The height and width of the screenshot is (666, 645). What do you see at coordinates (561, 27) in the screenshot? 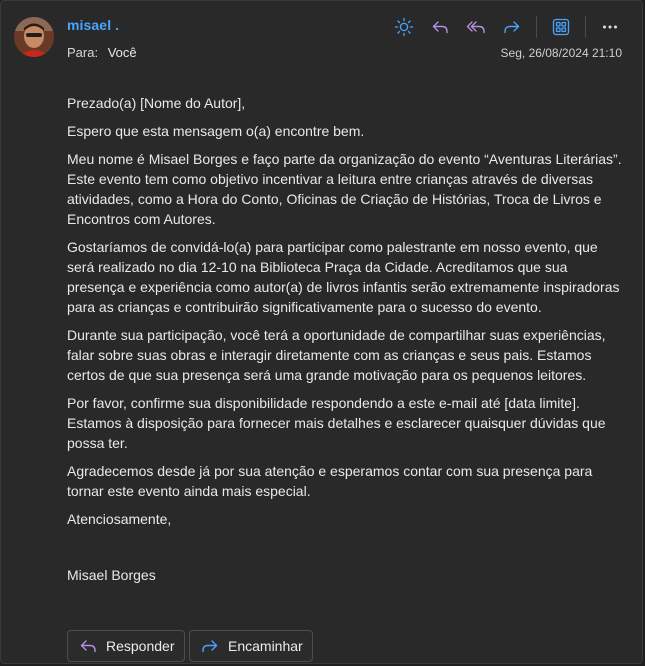
I see `apps-icon` at bounding box center [561, 27].